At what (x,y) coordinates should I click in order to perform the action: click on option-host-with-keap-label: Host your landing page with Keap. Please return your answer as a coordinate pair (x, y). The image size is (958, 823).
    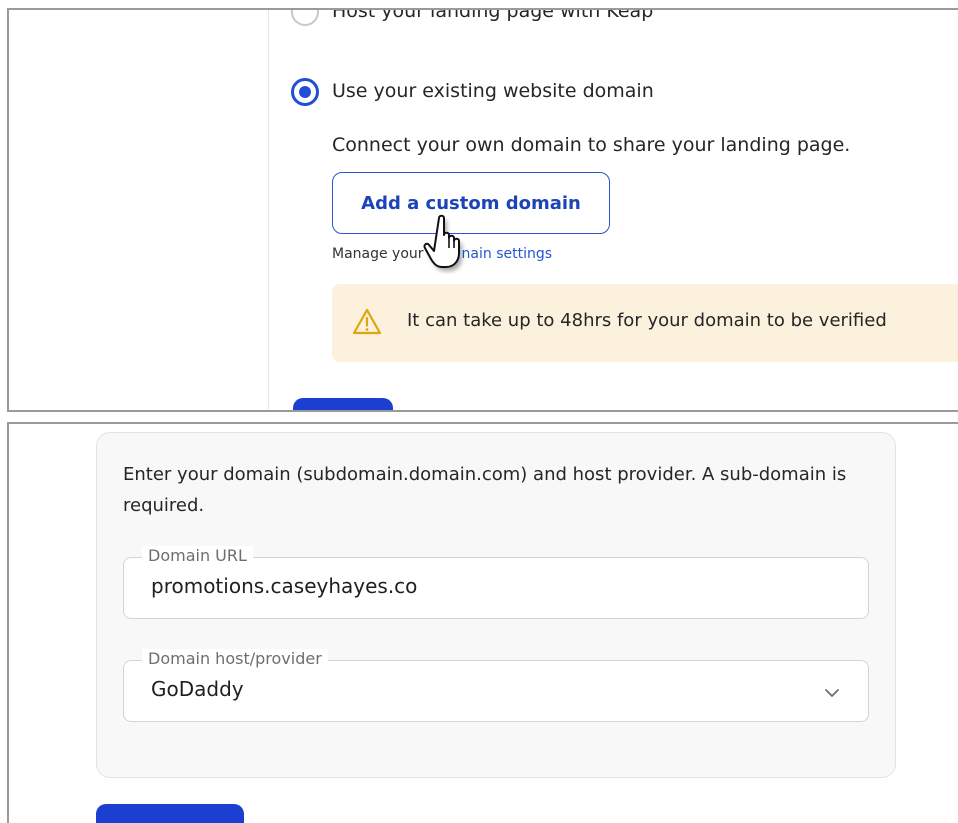
    Looking at the image, I should click on (493, 15).